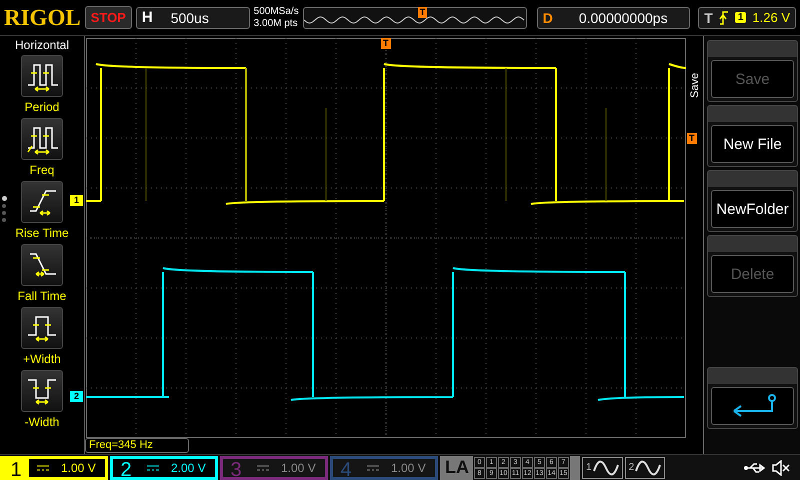 The image size is (800, 480). Describe the element at coordinates (42, 233) in the screenshot. I see `measure-label: Rise Time` at that location.